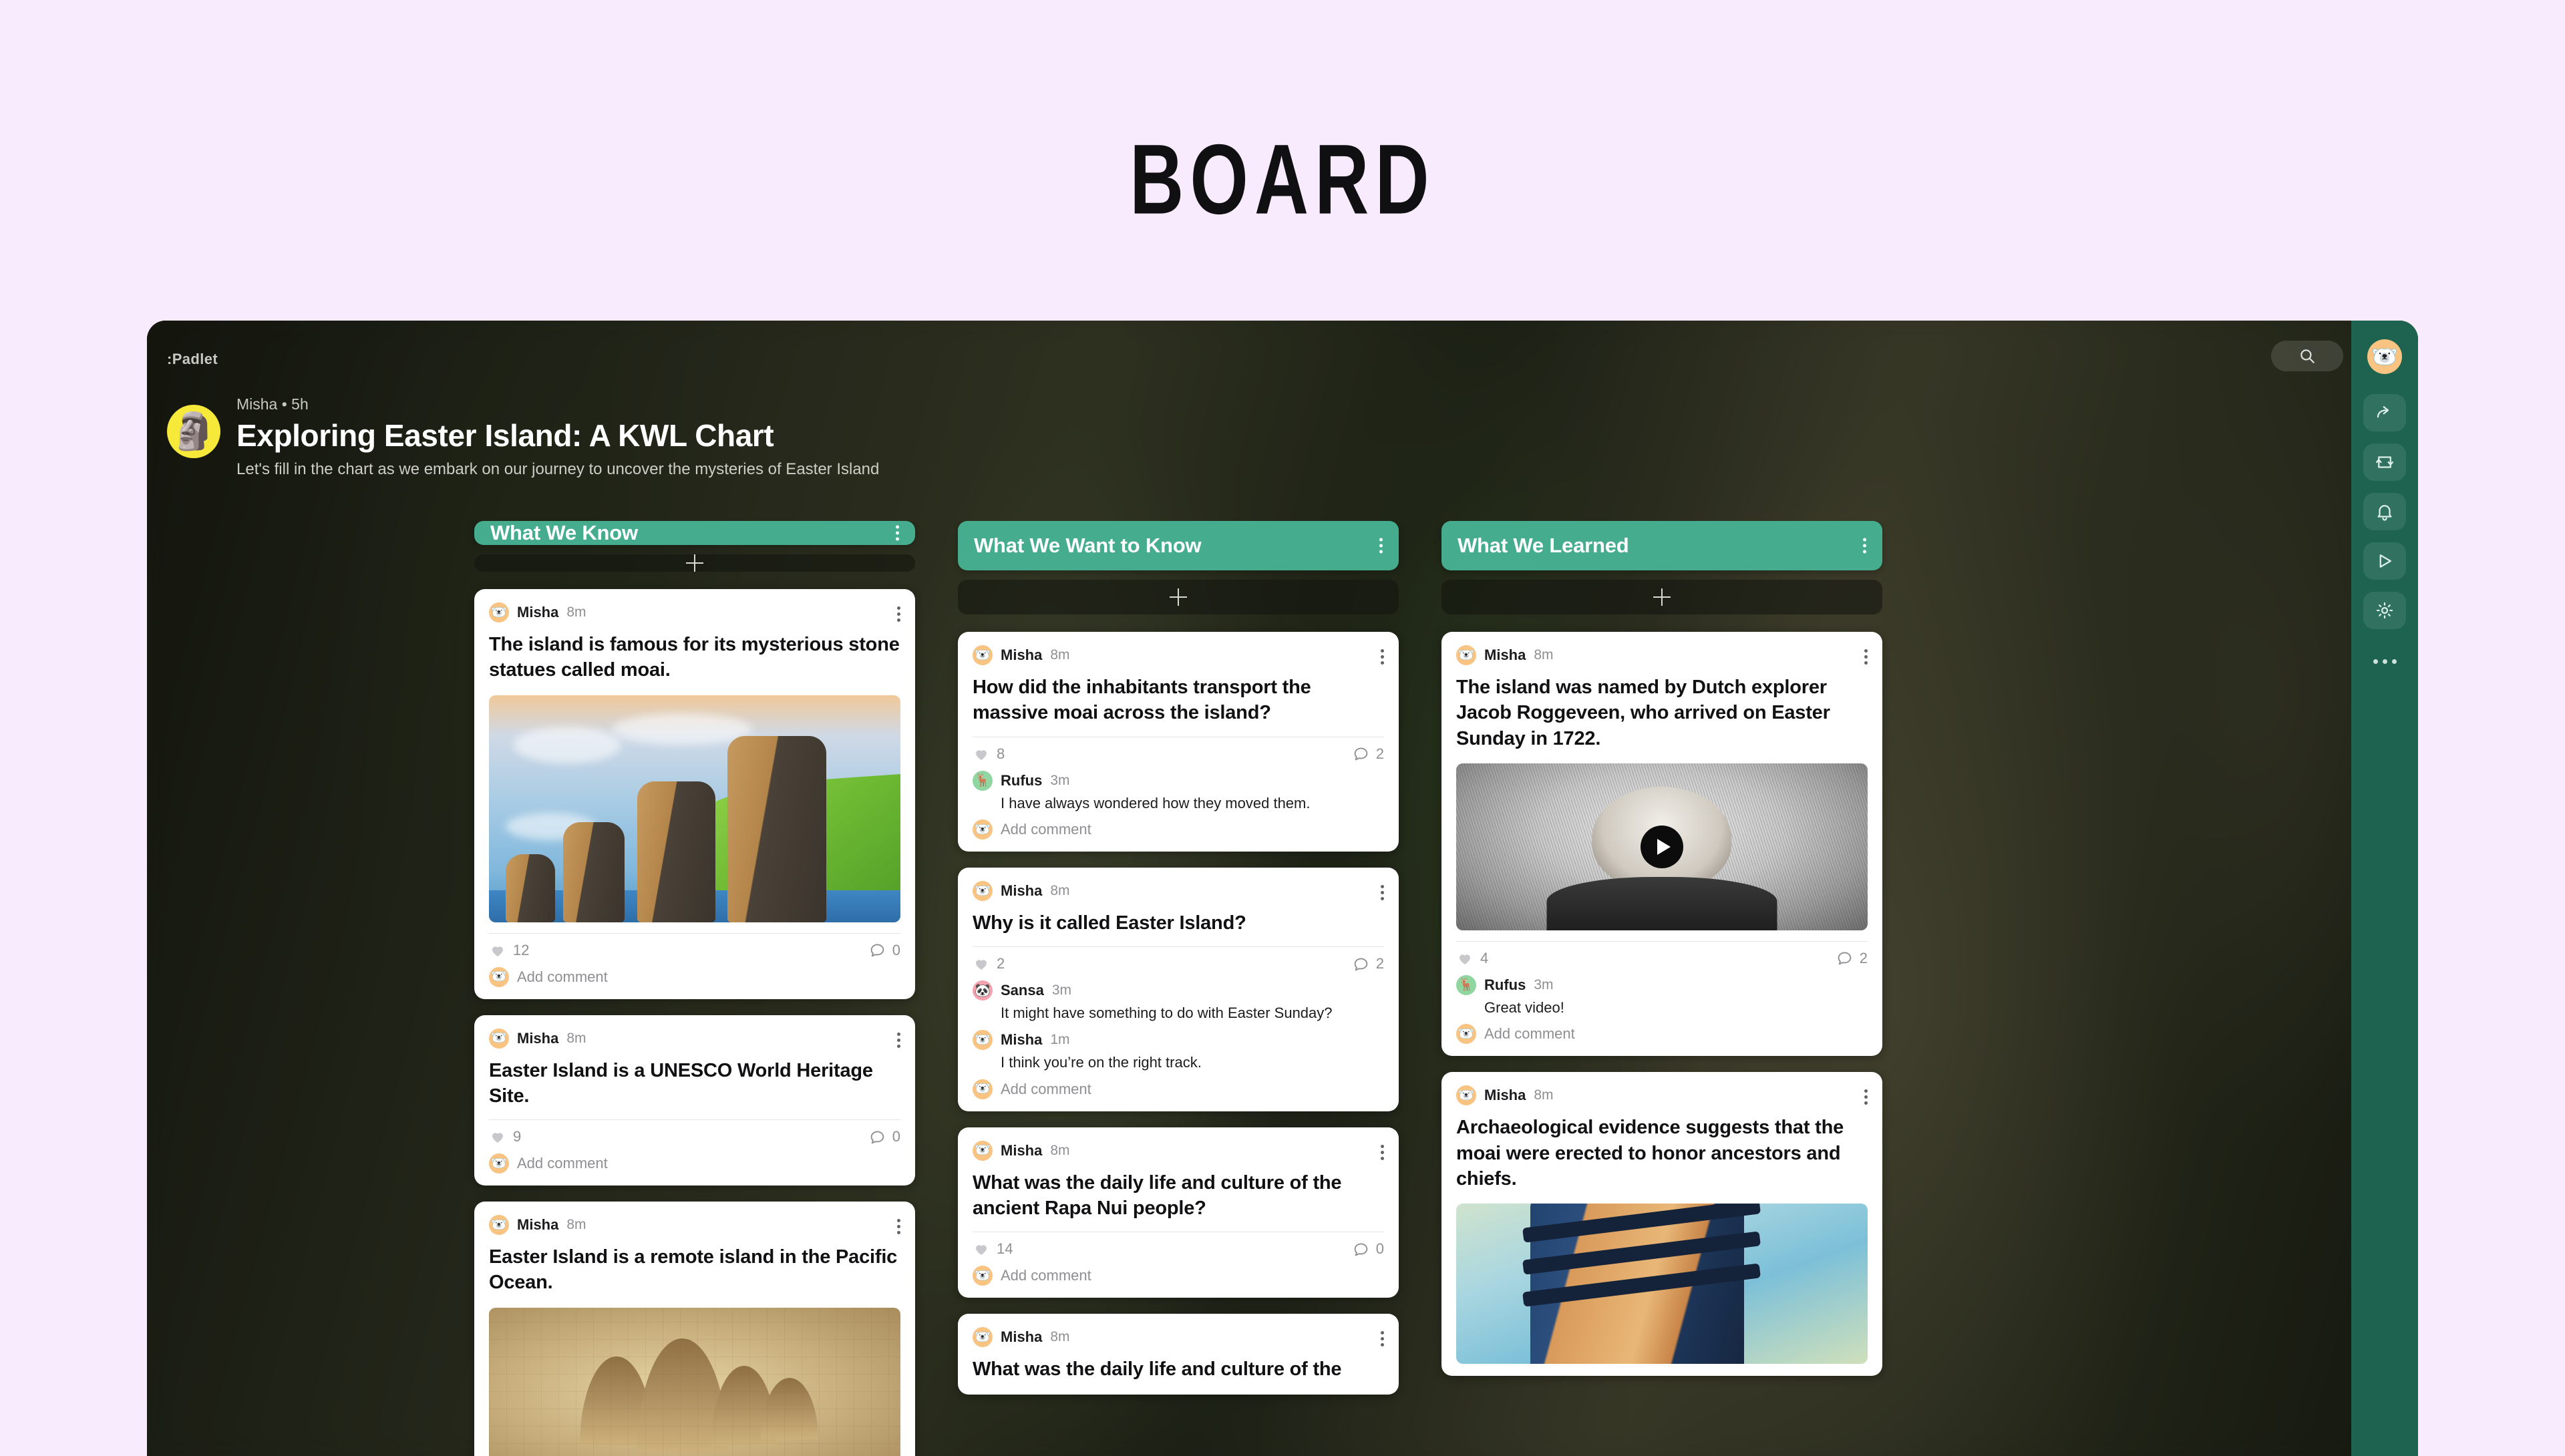  I want to click on play-button, so click(1662, 846).